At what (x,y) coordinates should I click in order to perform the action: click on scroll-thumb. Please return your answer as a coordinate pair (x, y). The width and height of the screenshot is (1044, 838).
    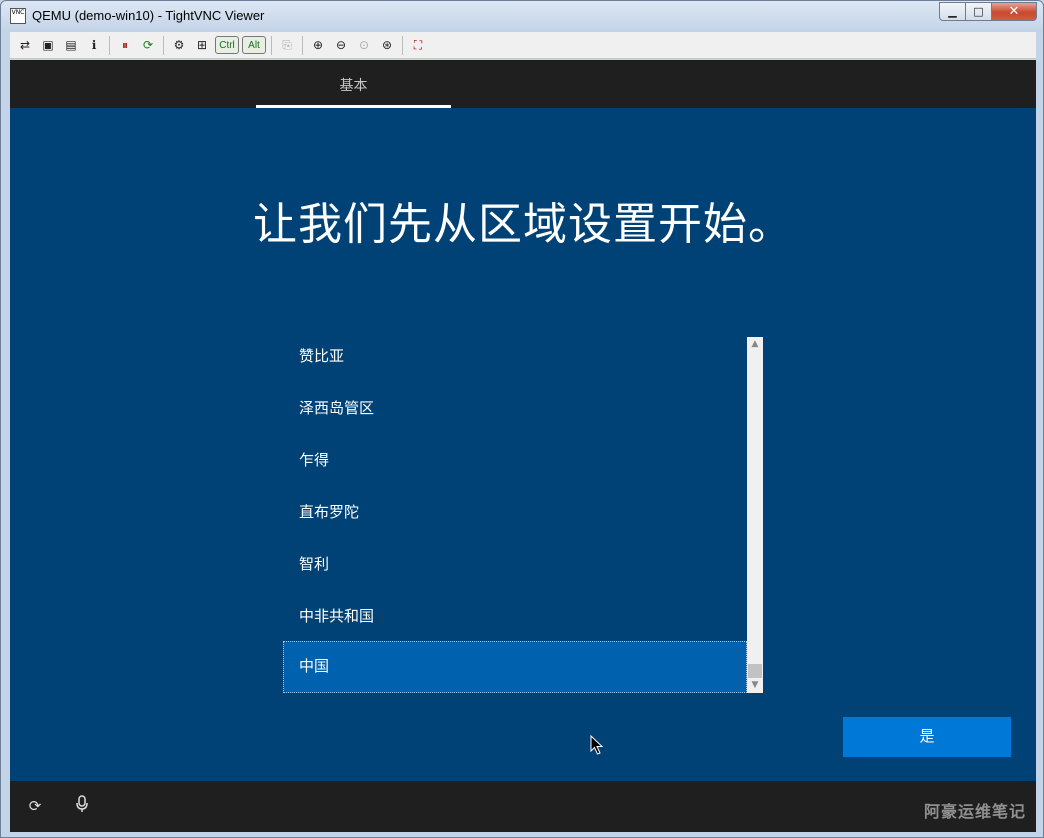
    Looking at the image, I should click on (755, 671).